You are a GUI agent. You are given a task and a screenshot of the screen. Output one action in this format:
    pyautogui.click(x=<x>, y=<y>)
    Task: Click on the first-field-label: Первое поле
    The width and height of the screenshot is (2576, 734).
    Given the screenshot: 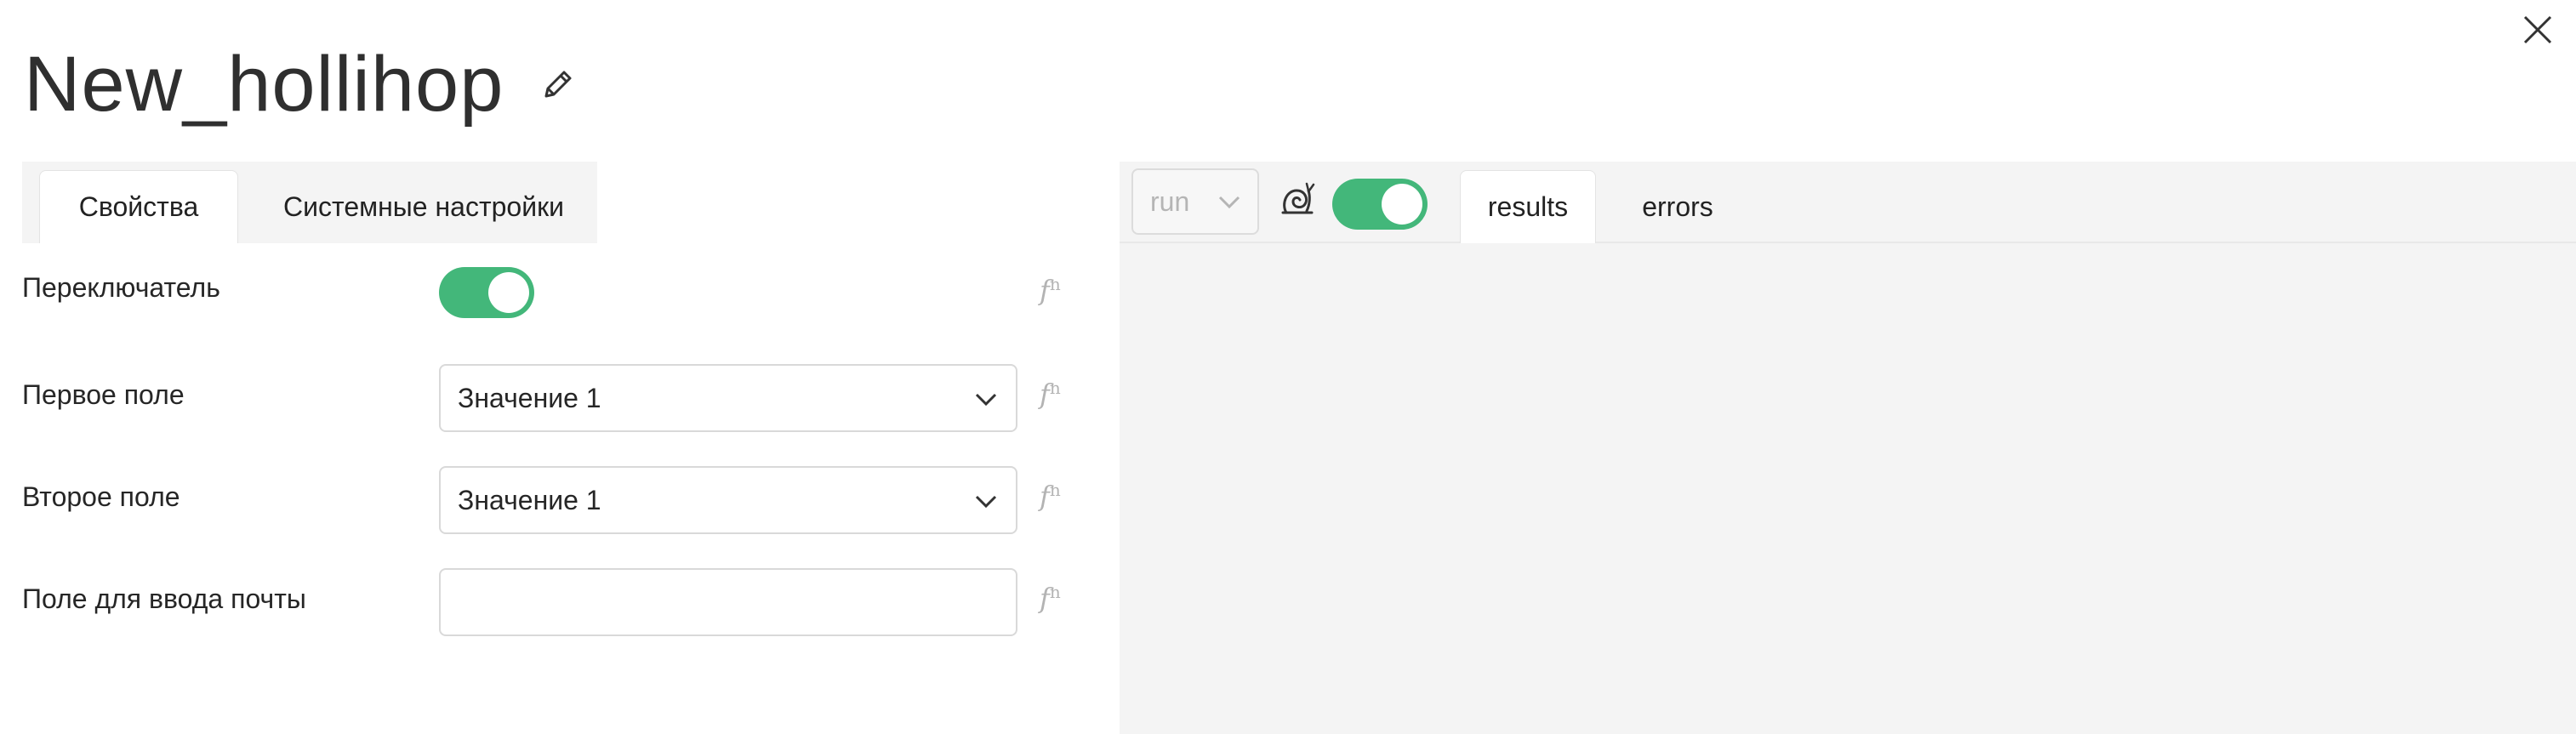 What is the action you would take?
    pyautogui.click(x=103, y=394)
    